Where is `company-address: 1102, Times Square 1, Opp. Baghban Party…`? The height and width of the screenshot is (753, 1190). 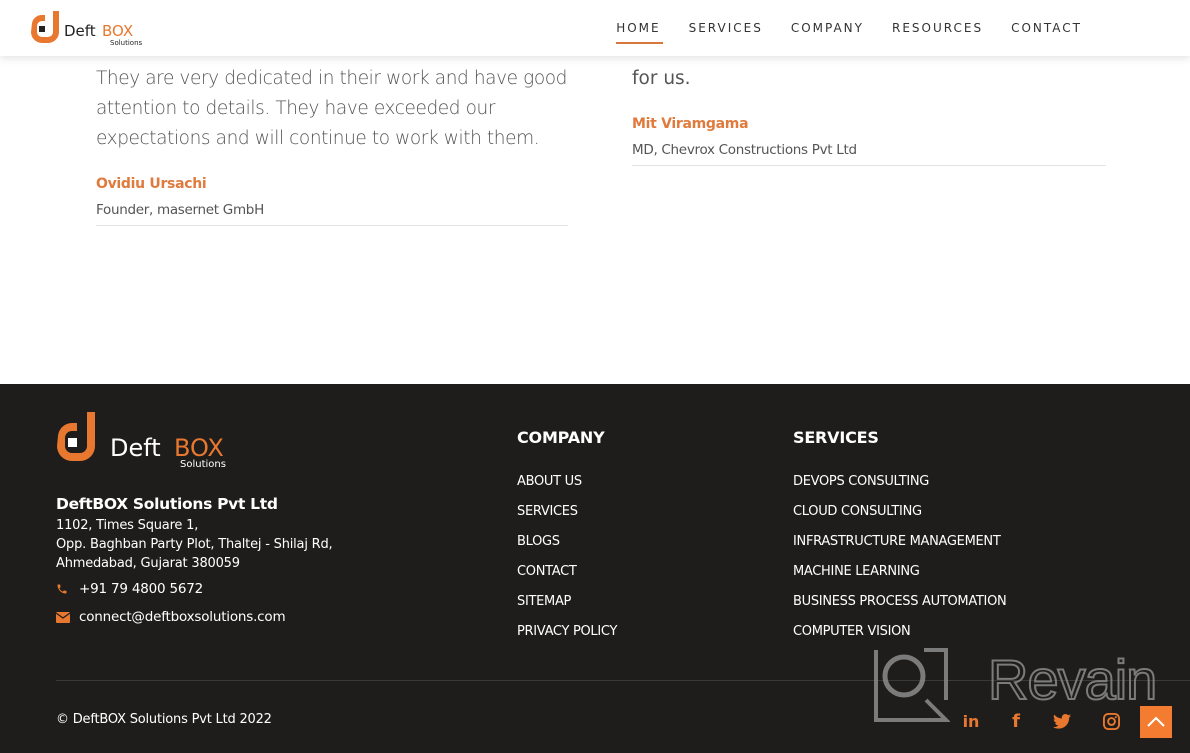
company-address: 1102, Times Square 1, Opp. Baghban Party… is located at coordinates (194, 544).